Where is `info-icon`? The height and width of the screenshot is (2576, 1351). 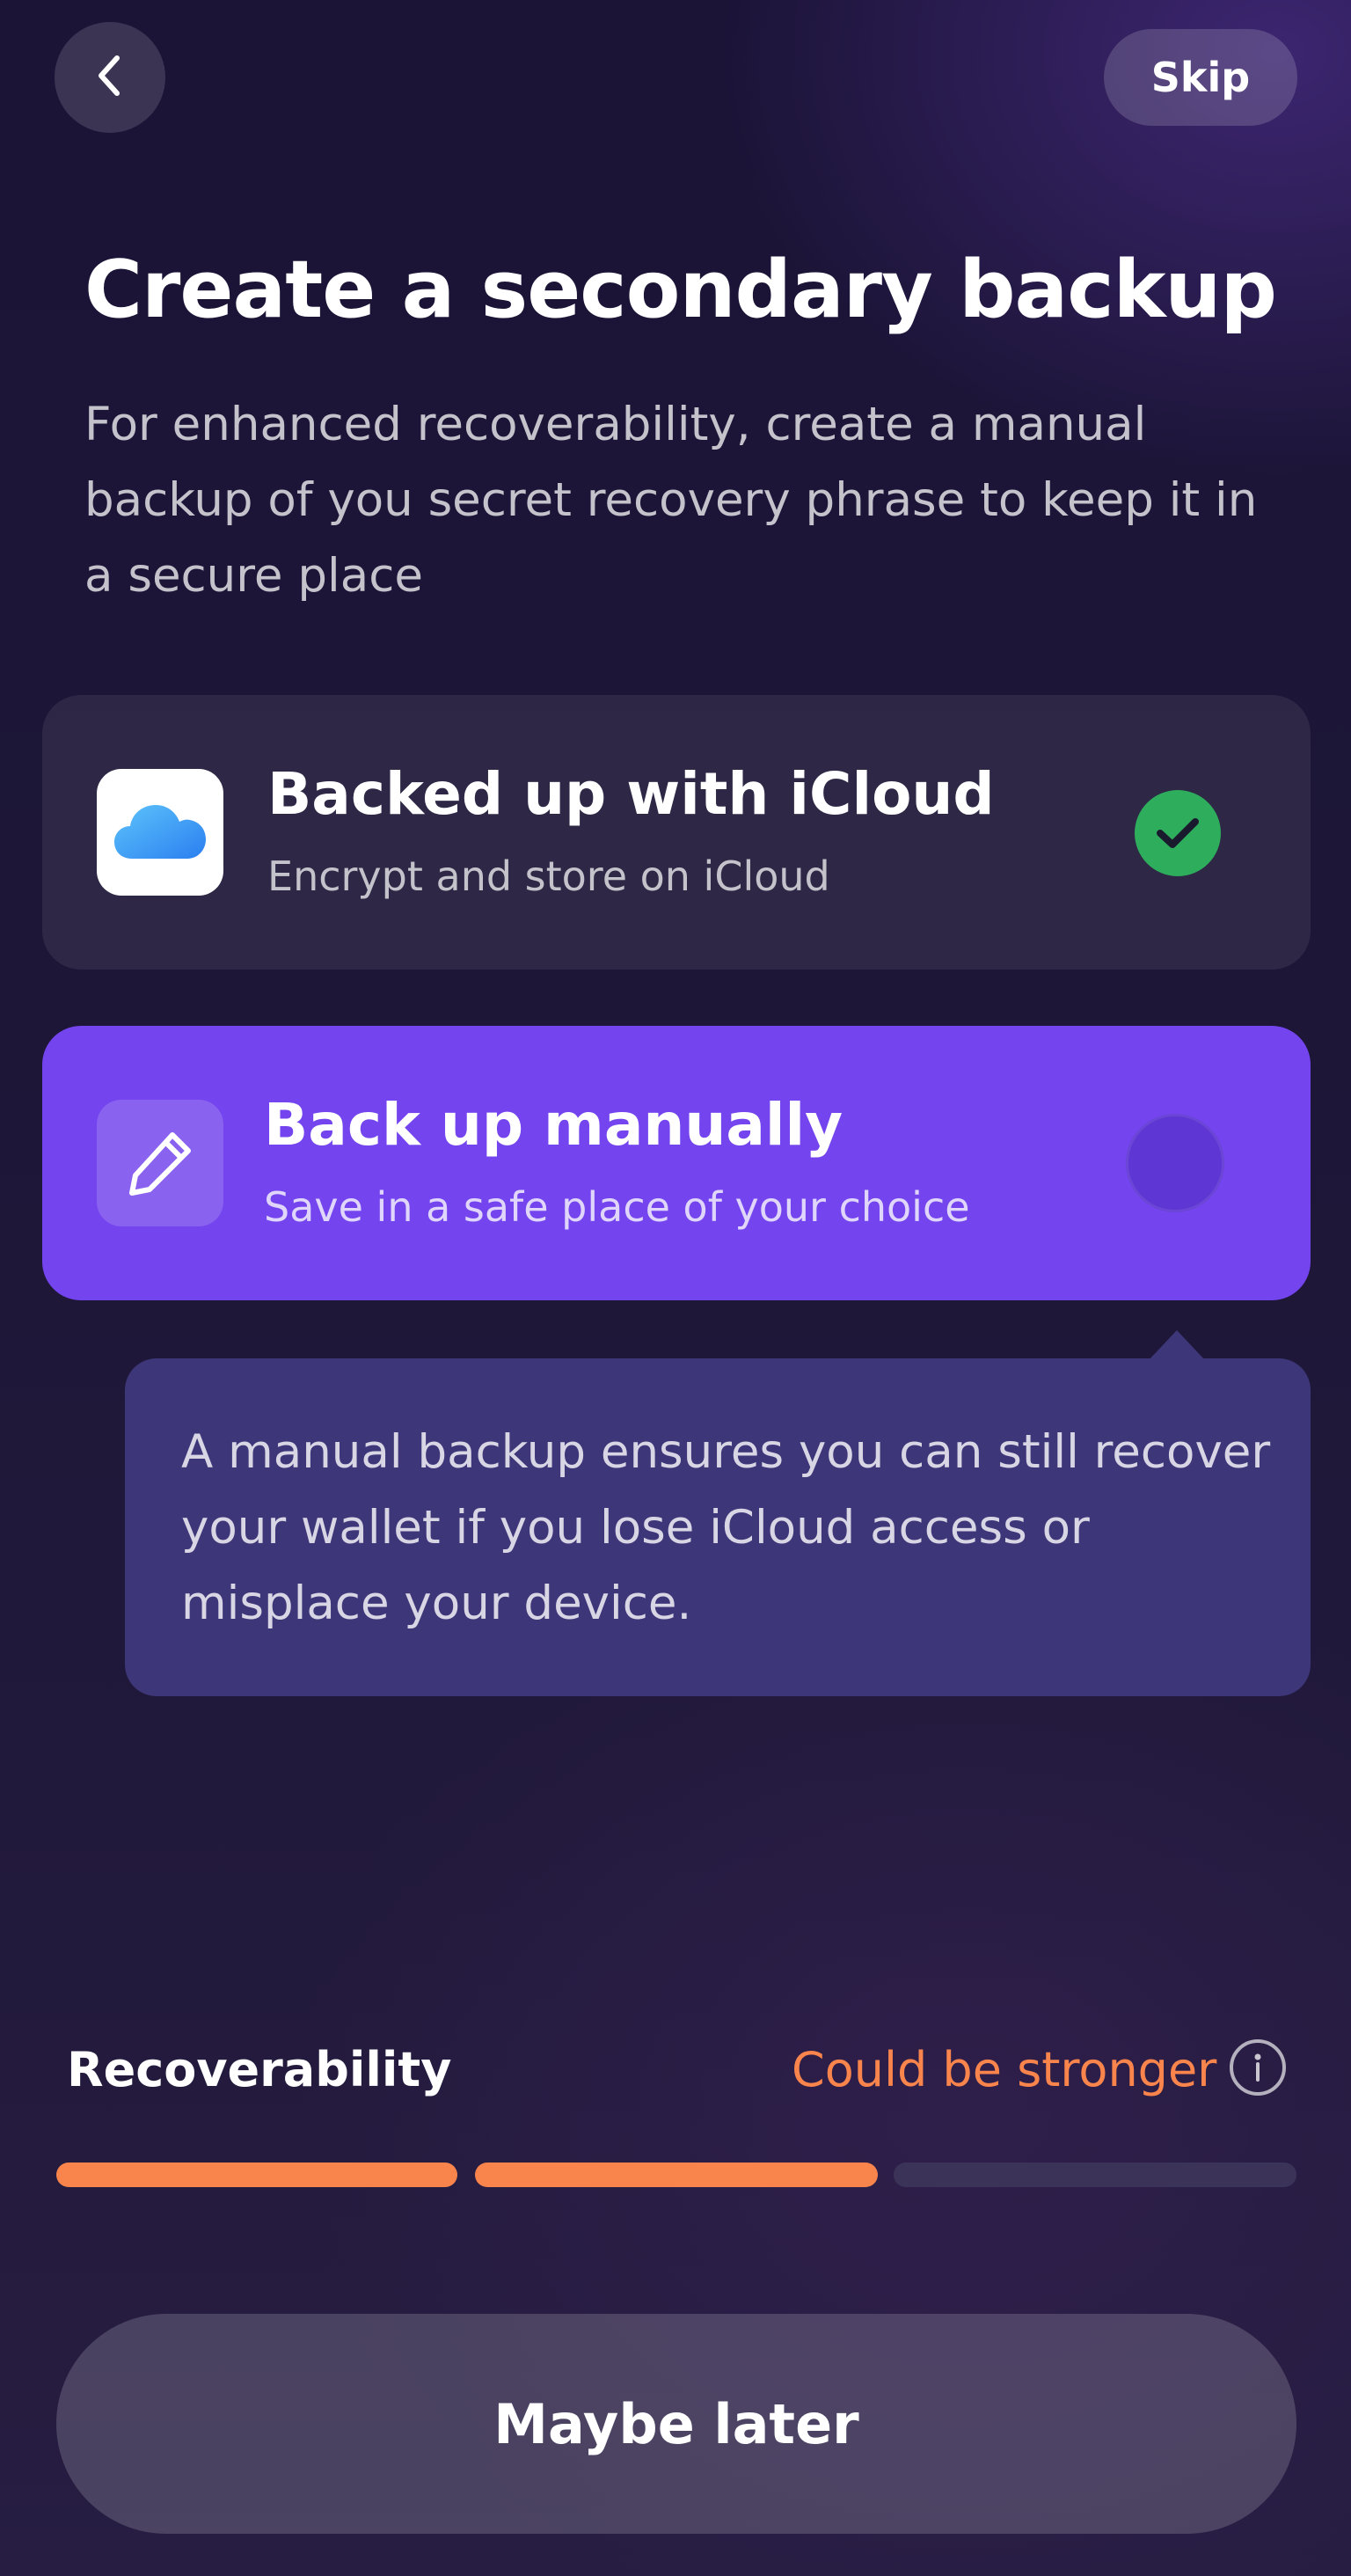
info-icon is located at coordinates (1258, 2067).